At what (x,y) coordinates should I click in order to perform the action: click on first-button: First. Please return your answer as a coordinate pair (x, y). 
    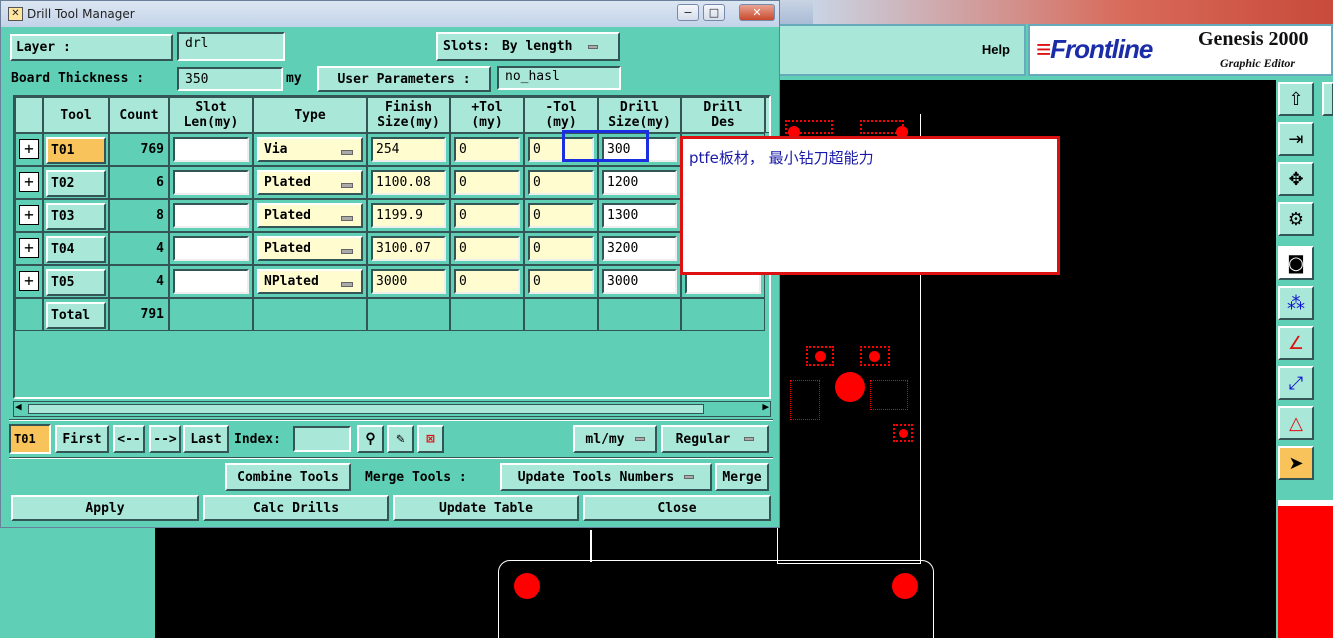
    Looking at the image, I should click on (82, 439).